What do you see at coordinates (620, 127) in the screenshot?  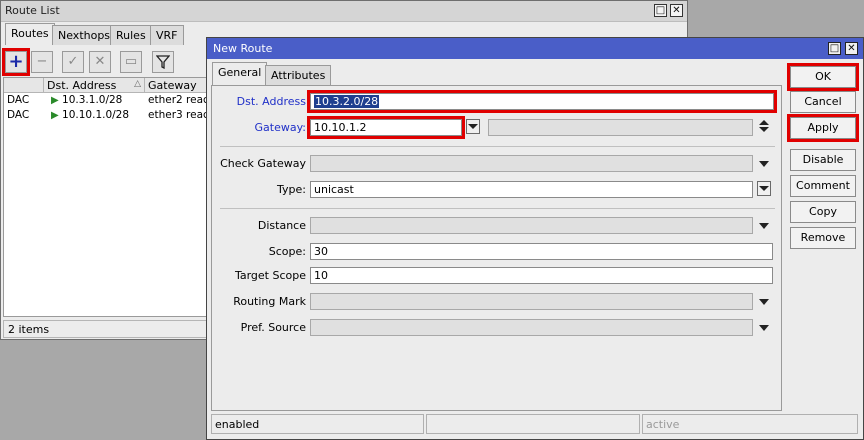 I see `gateway-extra-input` at bounding box center [620, 127].